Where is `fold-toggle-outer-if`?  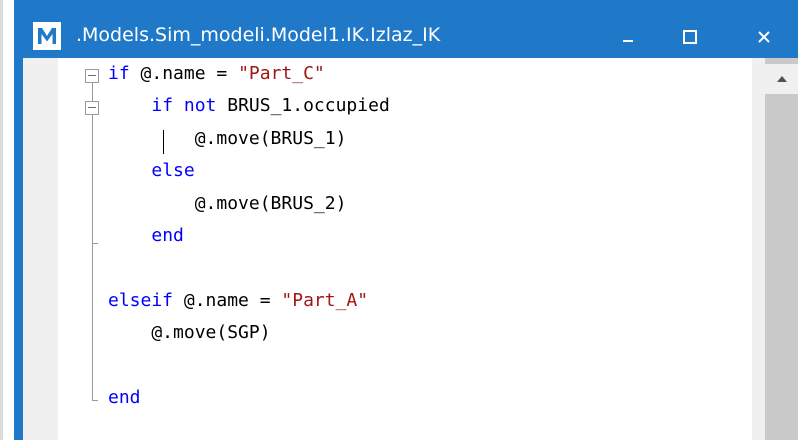 fold-toggle-outer-if is located at coordinates (92, 76).